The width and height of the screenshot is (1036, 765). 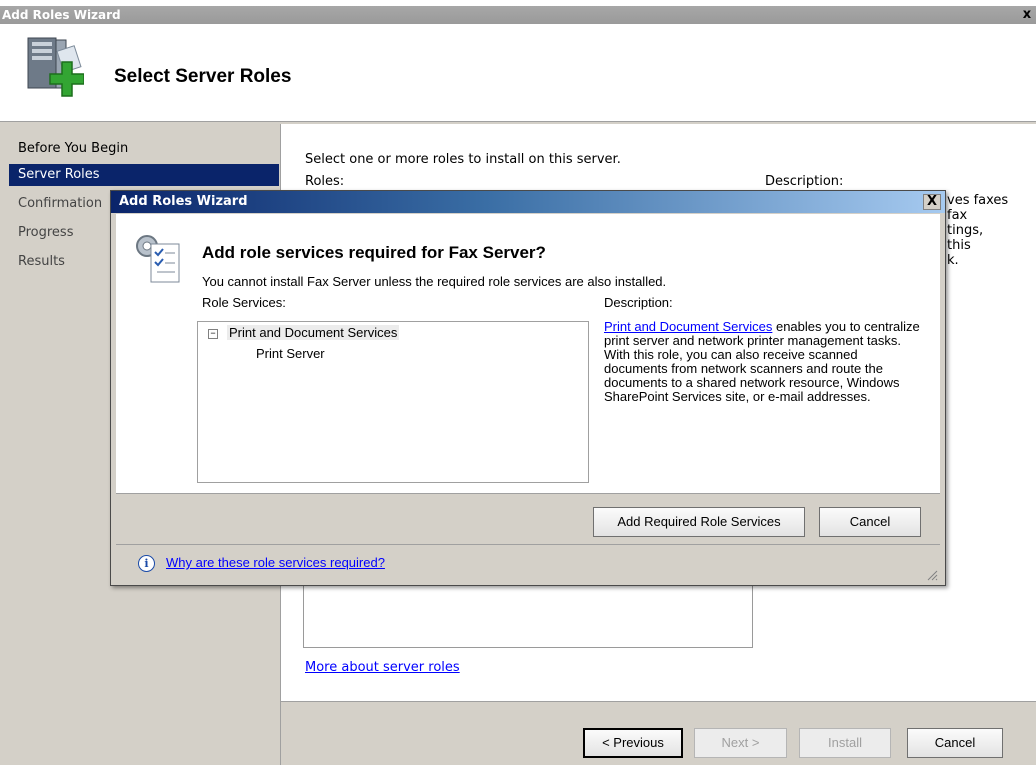 What do you see at coordinates (965, 230) in the screenshot?
I see `description-line: tings,` at bounding box center [965, 230].